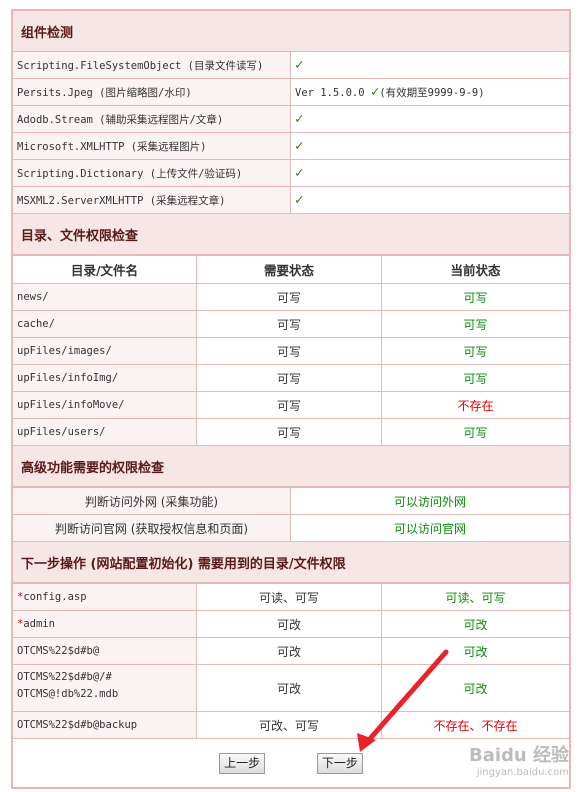 This screenshot has height=792, width=583. Describe the element at coordinates (403, 700) in the screenshot. I see `annotation-arrow` at that location.